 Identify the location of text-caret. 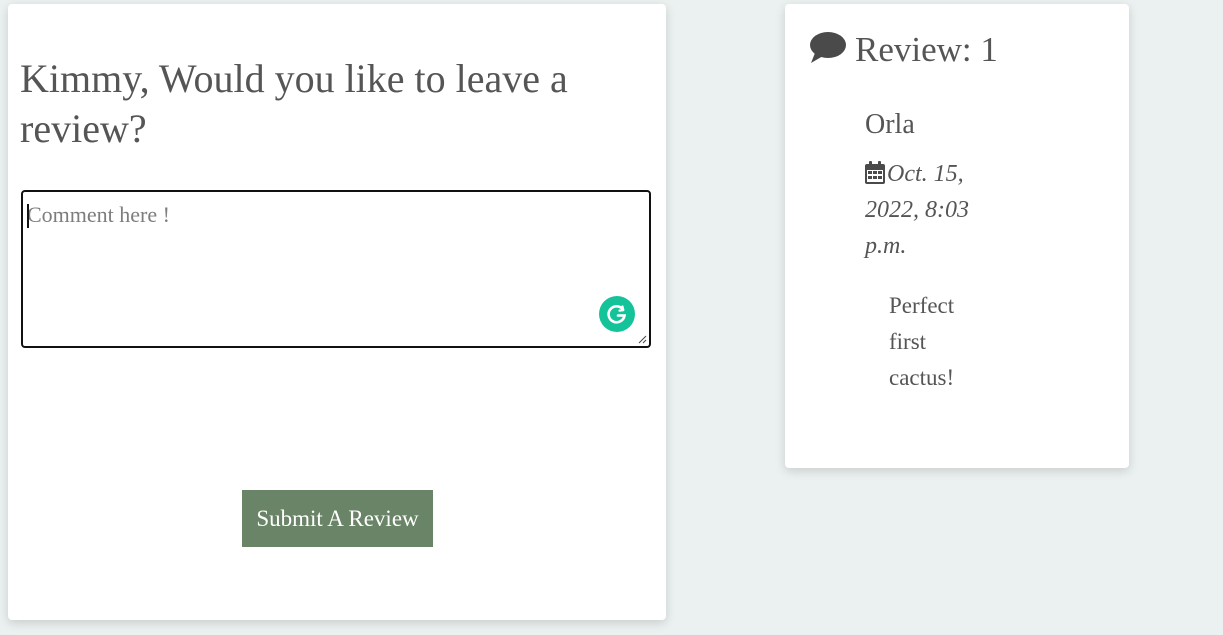
(28, 216).